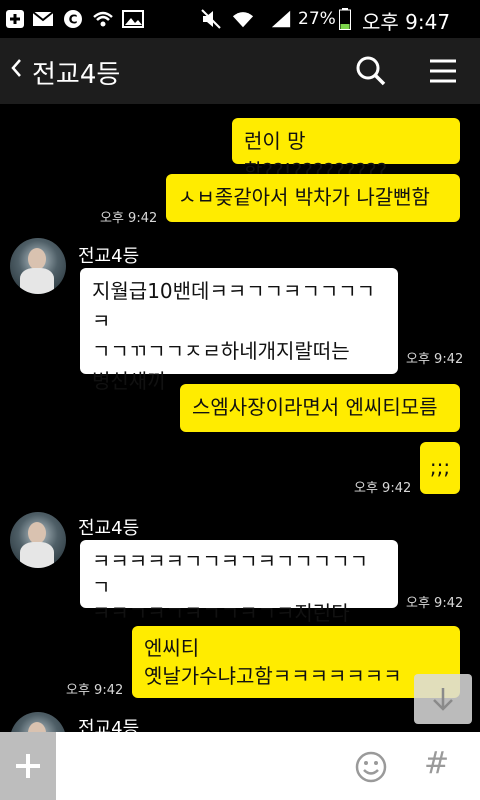 The width and height of the screenshot is (480, 800). Describe the element at coordinates (346, 150) in the screenshot. I see `my-message-bubble: 런이 망함??!?????????` at that location.